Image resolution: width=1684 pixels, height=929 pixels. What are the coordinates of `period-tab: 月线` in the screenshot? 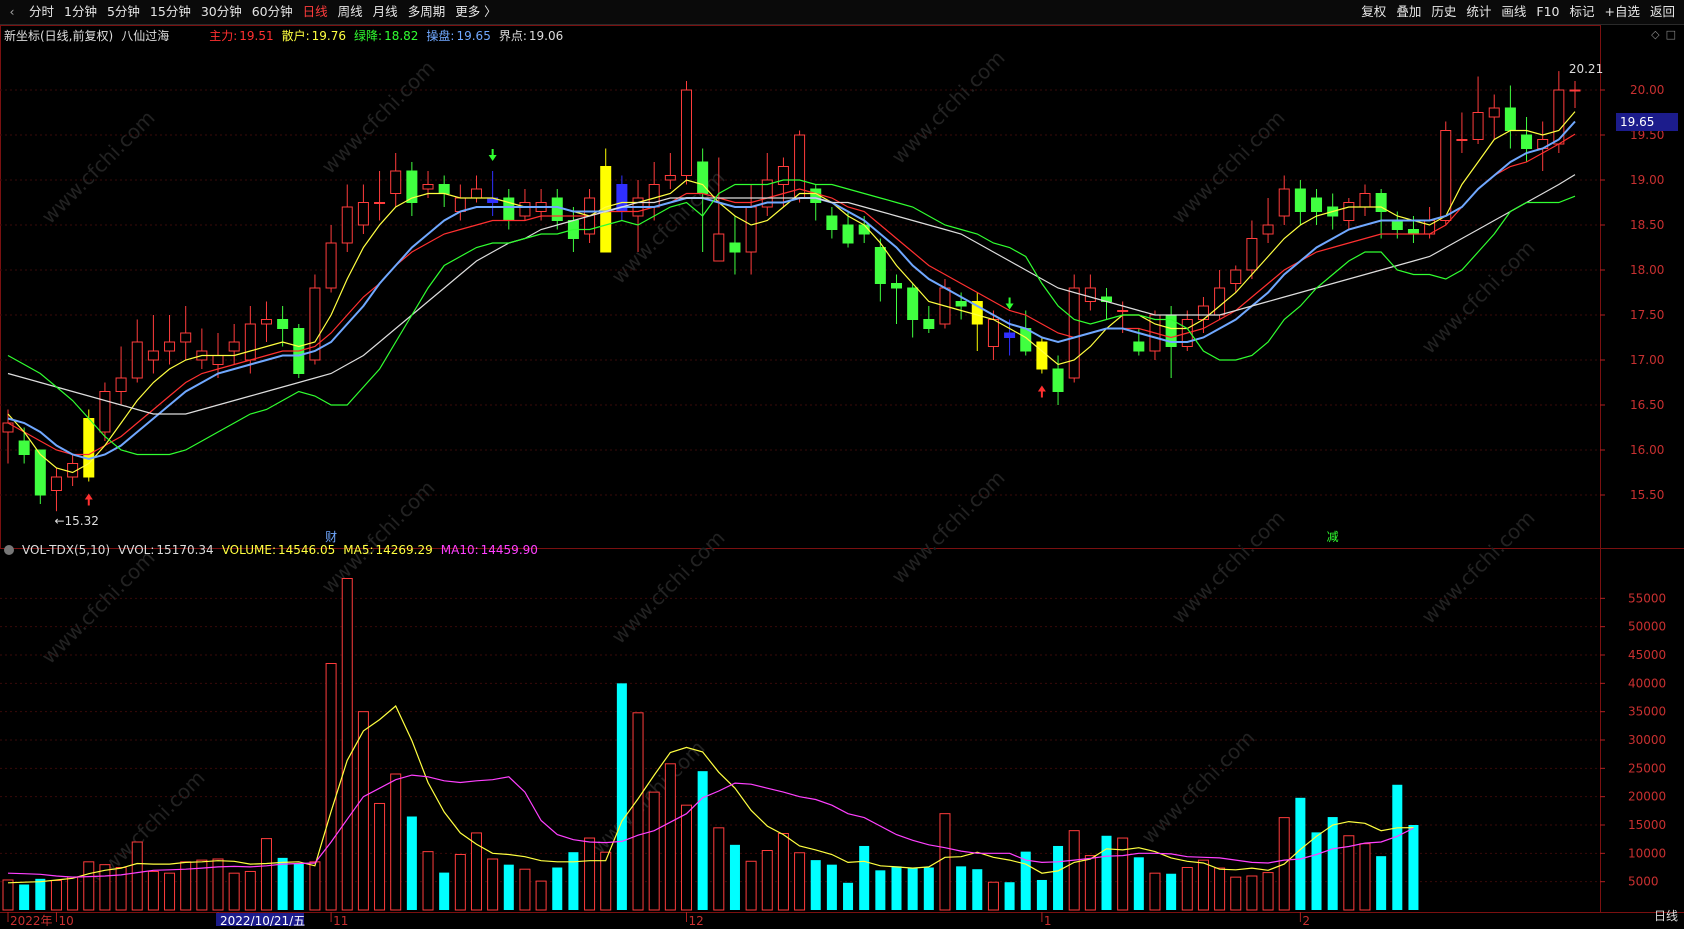 It's located at (385, 12).